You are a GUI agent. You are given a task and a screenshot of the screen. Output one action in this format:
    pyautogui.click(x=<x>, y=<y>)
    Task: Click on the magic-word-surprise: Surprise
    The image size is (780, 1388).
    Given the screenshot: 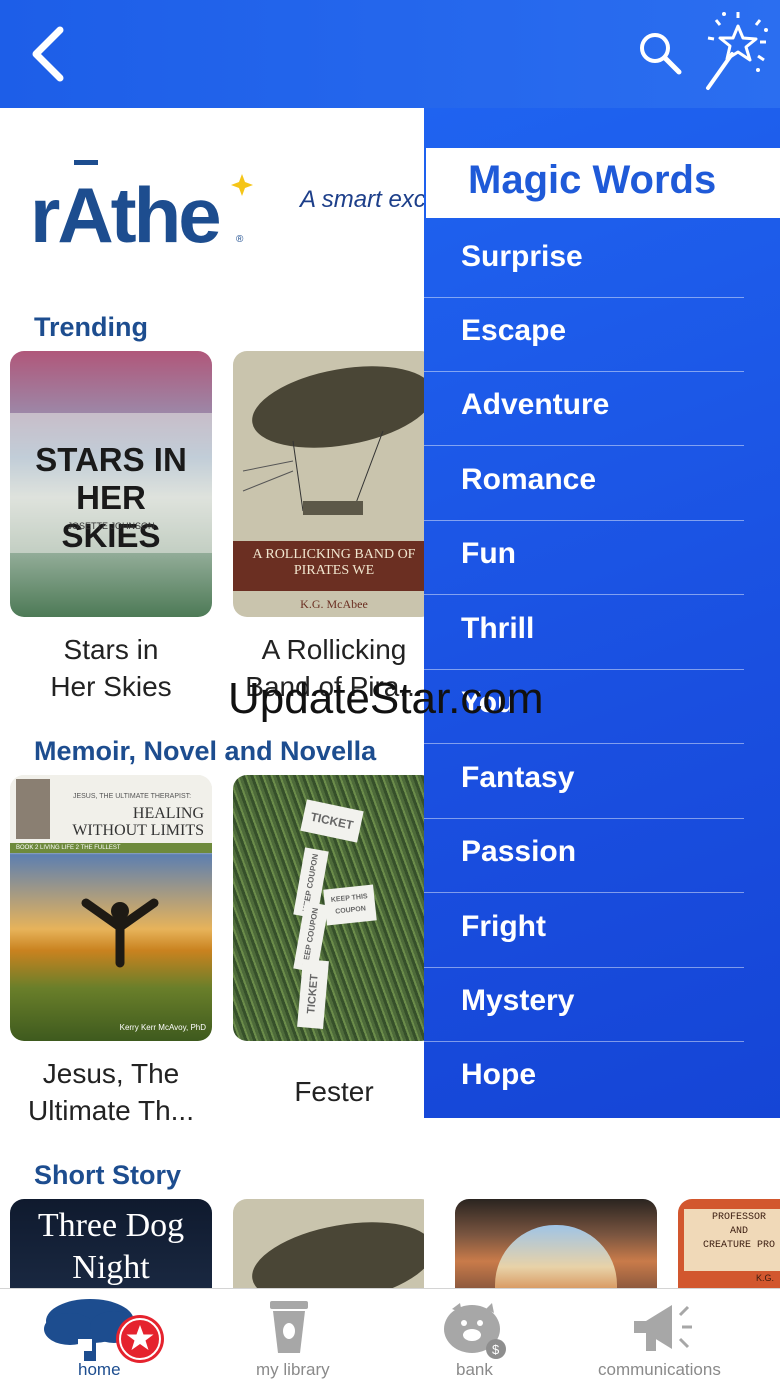 What is the action you would take?
    pyautogui.click(x=602, y=261)
    